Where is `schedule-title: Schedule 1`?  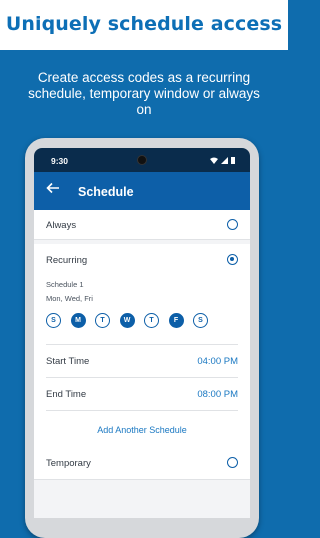 schedule-title: Schedule 1 is located at coordinates (65, 284).